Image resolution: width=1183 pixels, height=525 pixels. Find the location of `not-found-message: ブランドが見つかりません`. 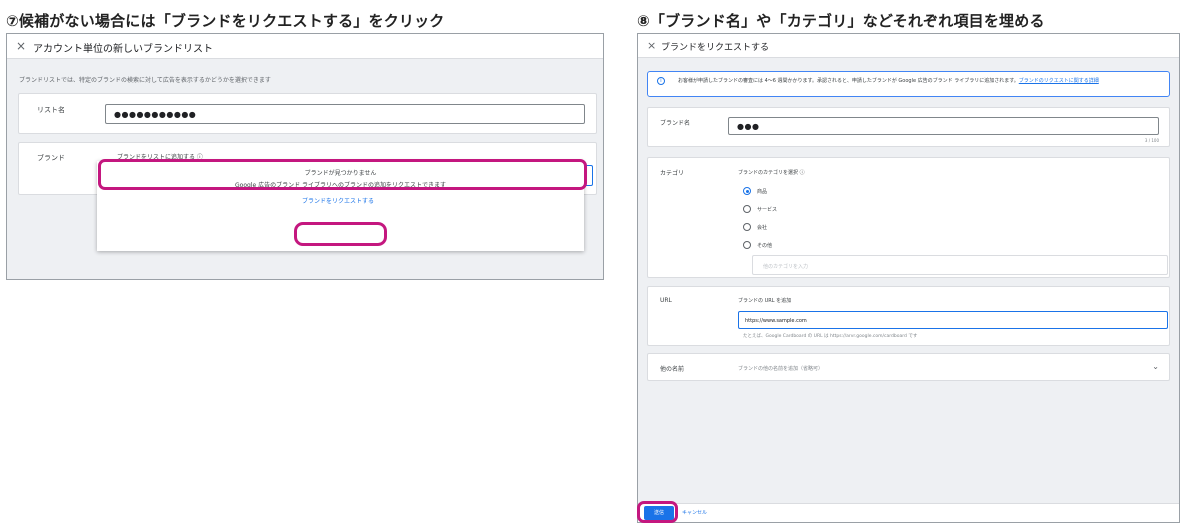

not-found-message: ブランドが見つかりません is located at coordinates (340, 173).